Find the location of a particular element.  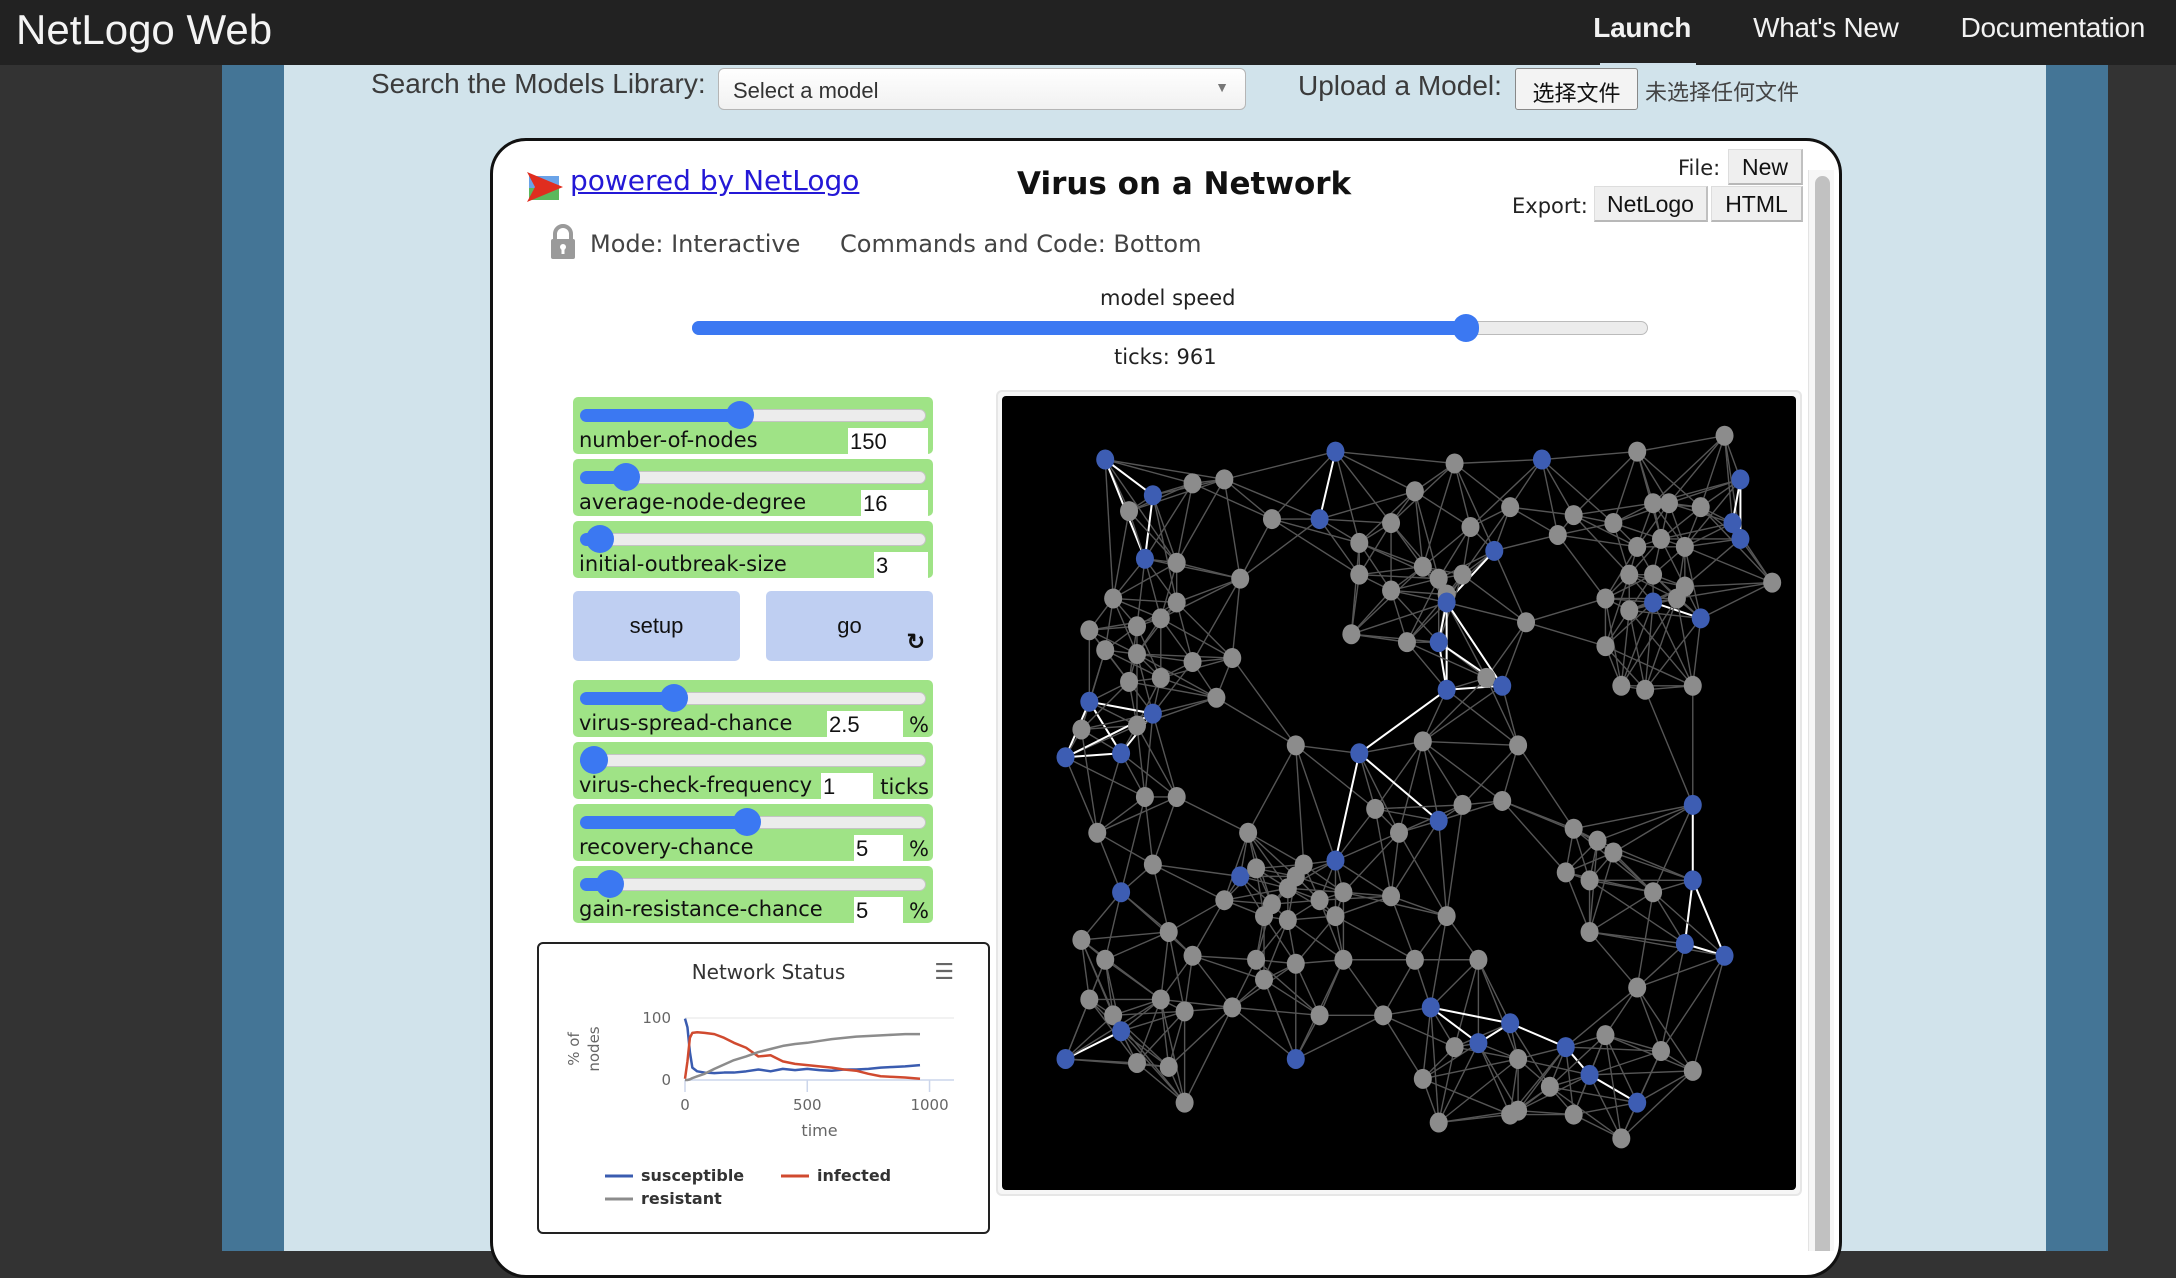

slider-recovery-chance: recovery-chance 5 % is located at coordinates (753, 832).